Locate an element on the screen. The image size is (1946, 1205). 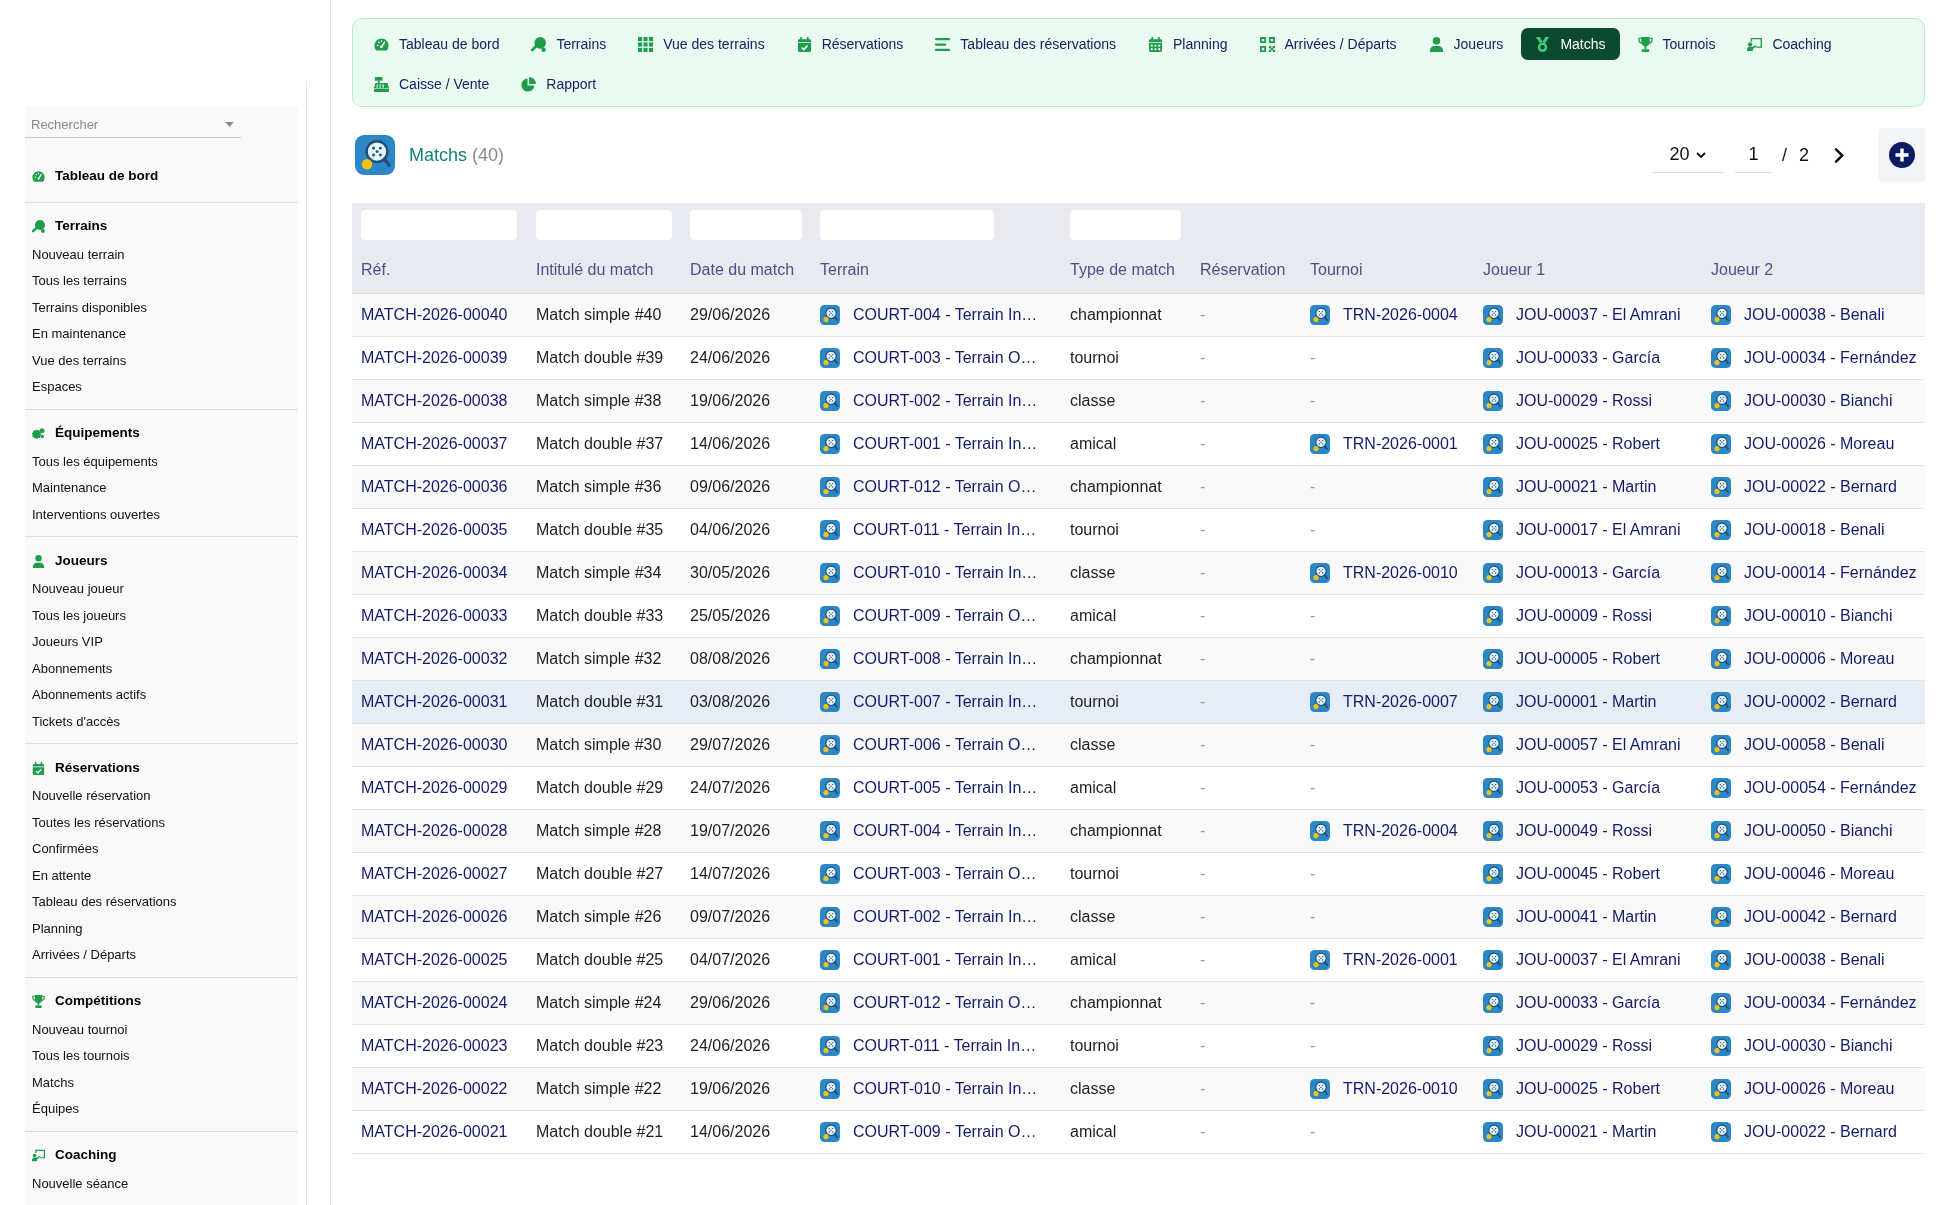
match-ref-link: MATCH-2026-00034 is located at coordinates (434, 572).